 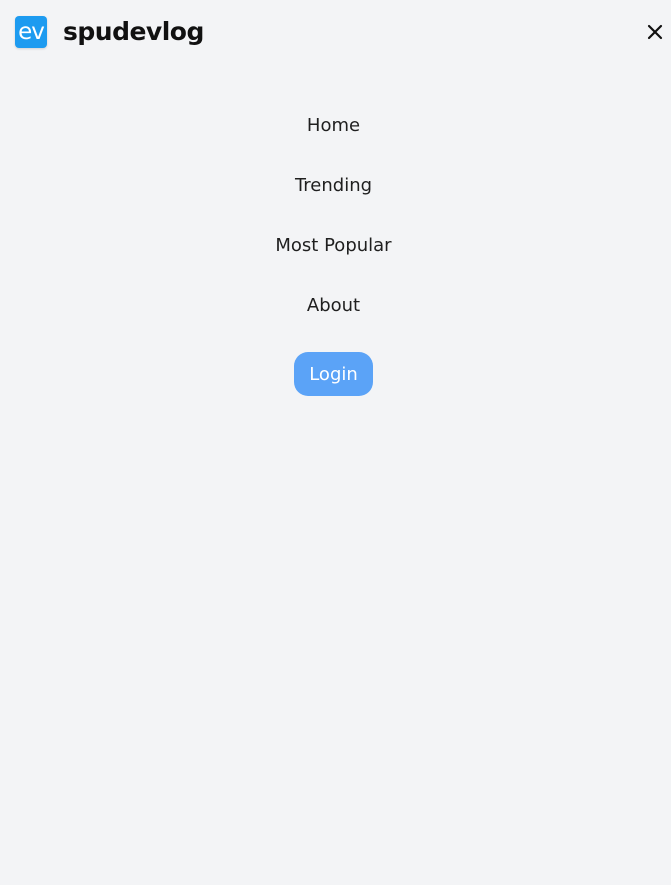 What do you see at coordinates (133, 32) in the screenshot?
I see `site-title: spudevlog` at bounding box center [133, 32].